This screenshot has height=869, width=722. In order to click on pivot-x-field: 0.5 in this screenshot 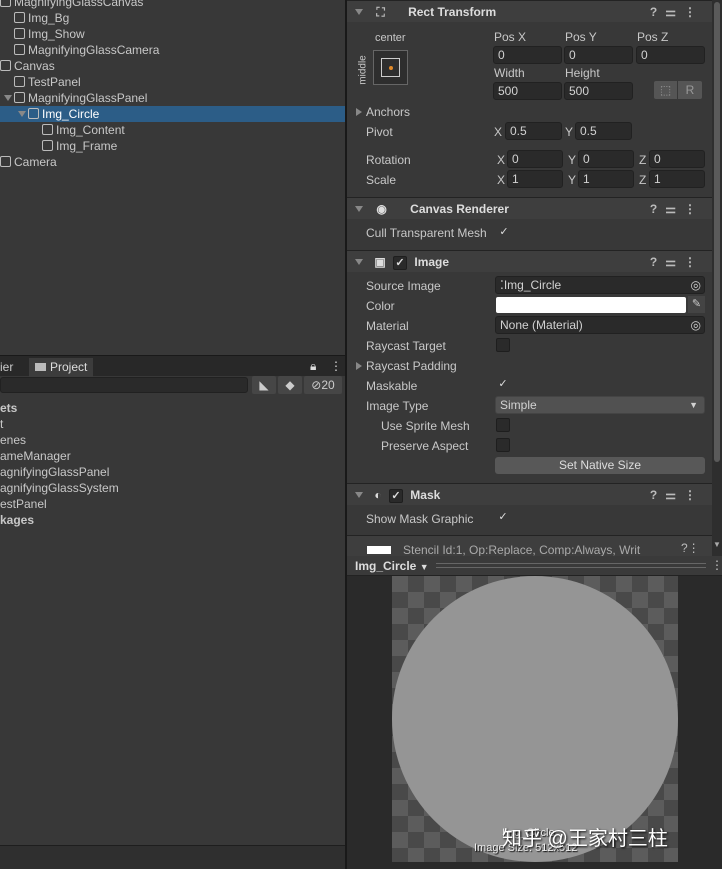, I will do `click(533, 131)`.